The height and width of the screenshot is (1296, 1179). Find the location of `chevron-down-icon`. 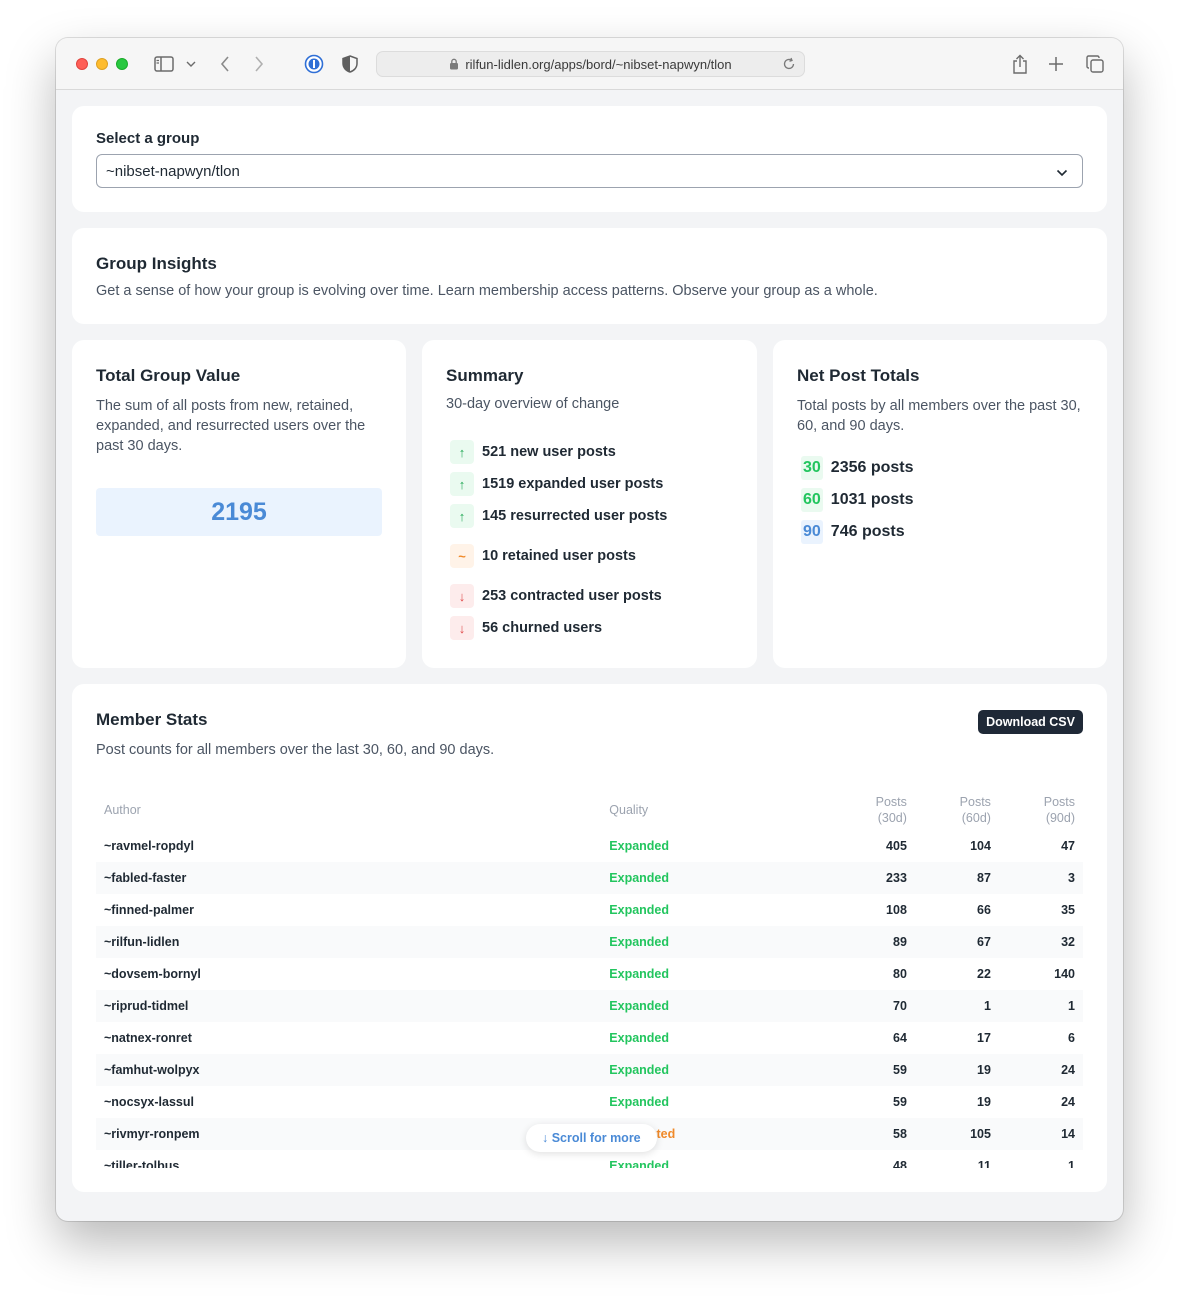

chevron-down-icon is located at coordinates (191, 64).